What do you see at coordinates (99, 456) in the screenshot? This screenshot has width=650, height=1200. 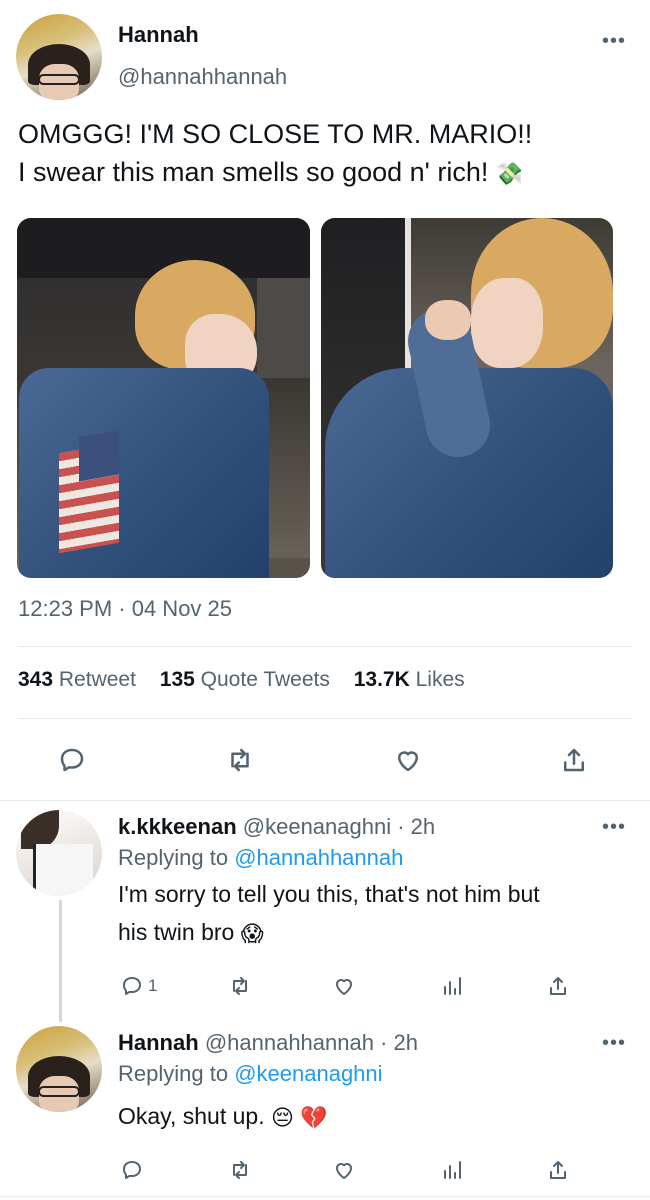 I see `photo-1-flag-canton` at bounding box center [99, 456].